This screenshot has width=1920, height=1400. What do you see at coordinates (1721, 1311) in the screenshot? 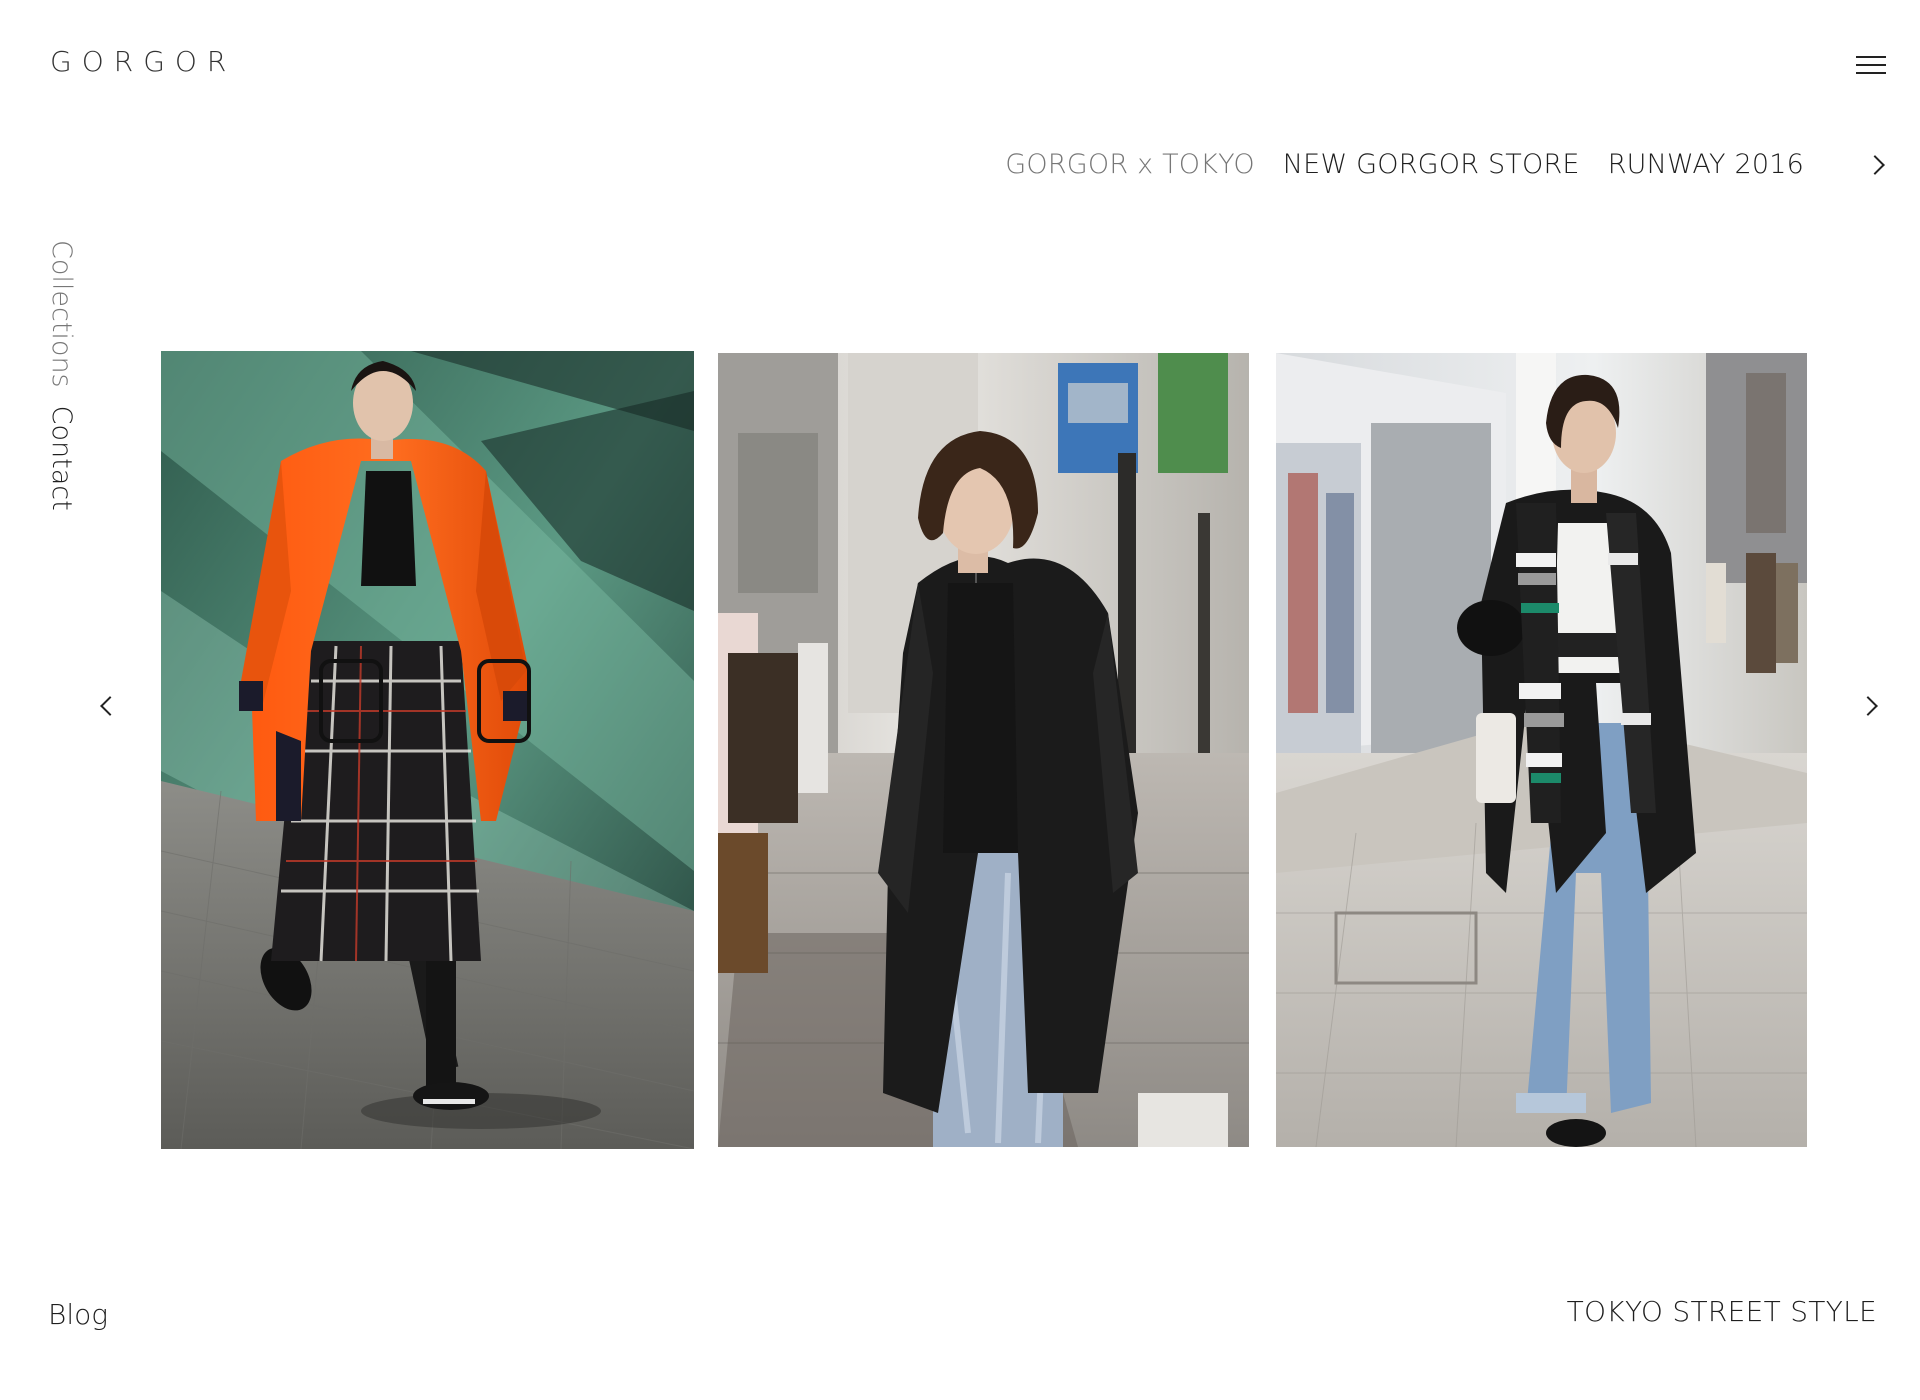
I see `gallery-caption: TOKYO STREET STYLE` at bounding box center [1721, 1311].